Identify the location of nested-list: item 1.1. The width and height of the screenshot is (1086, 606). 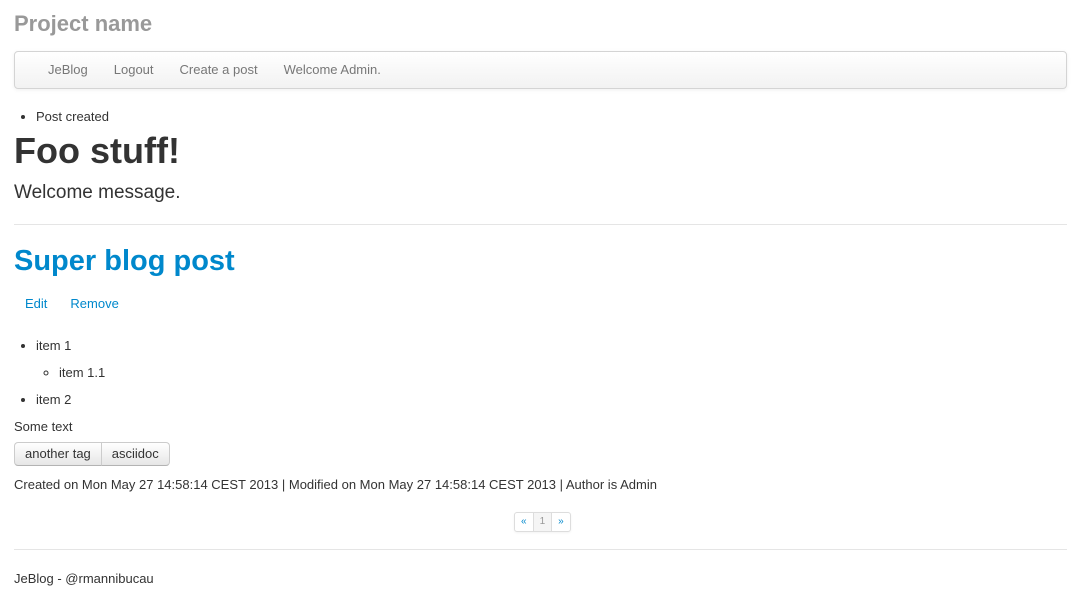
(70, 373).